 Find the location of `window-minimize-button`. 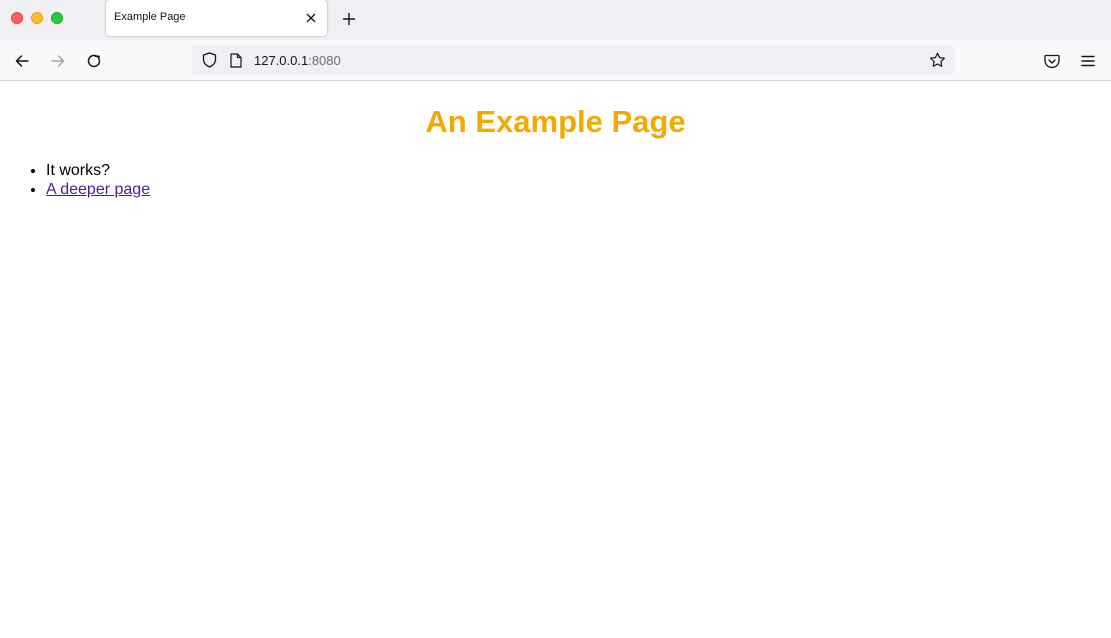

window-minimize-button is located at coordinates (37, 18).